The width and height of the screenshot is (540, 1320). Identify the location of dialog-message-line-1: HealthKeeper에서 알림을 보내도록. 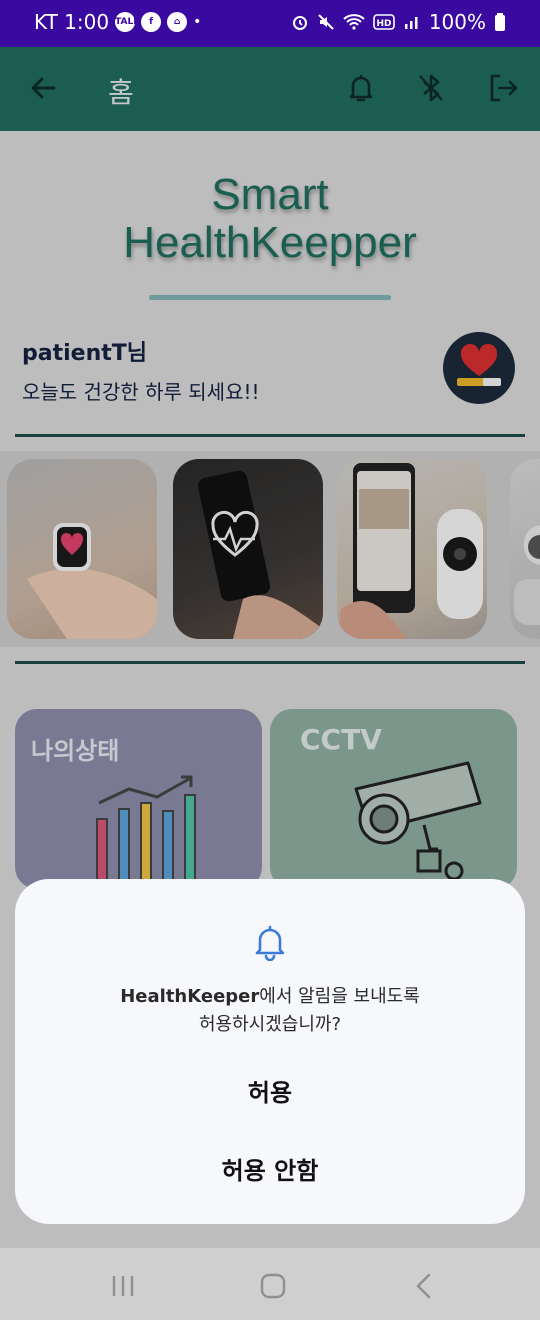
(270, 997).